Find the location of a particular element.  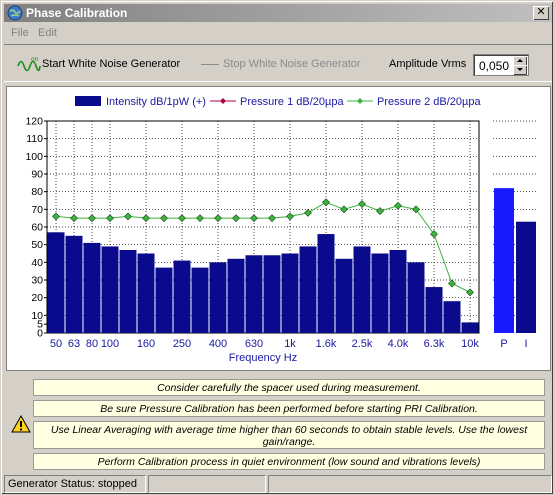

x-axis-title: Frequency Hz is located at coordinates (263, 358).